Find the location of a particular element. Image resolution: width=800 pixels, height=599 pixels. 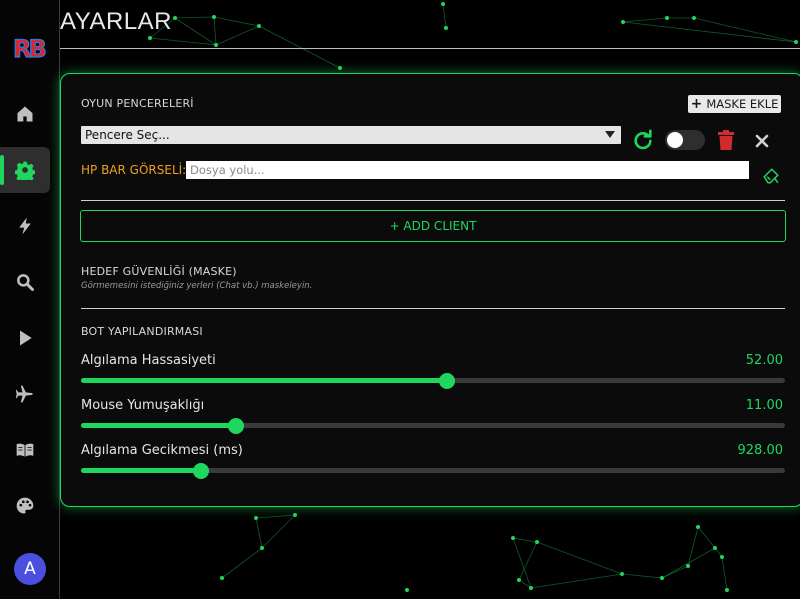

close-icon is located at coordinates (762, 141).